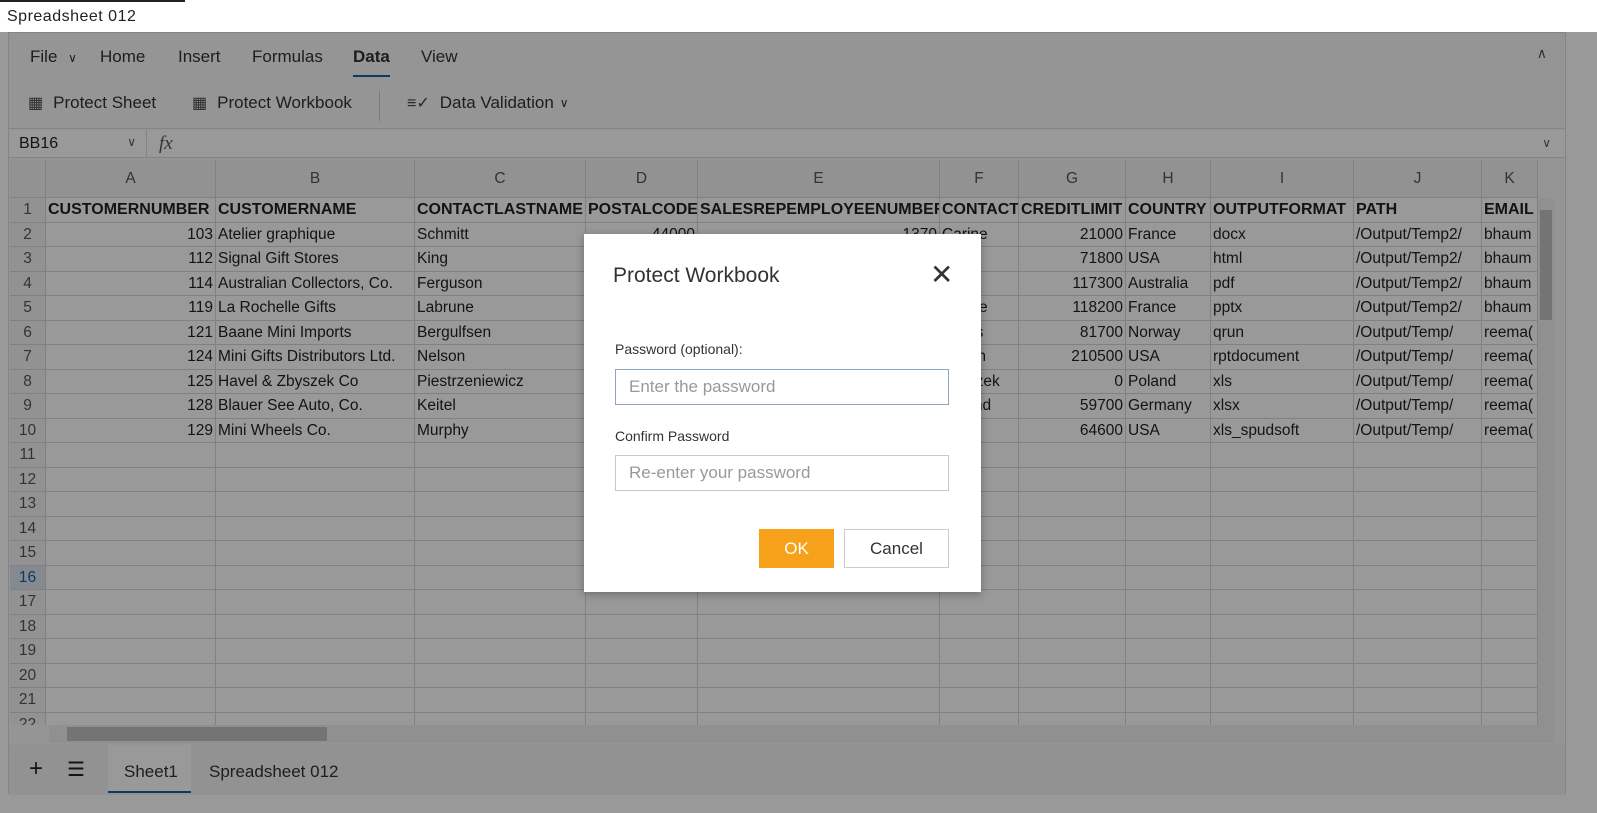 Image resolution: width=1597 pixels, height=813 pixels. What do you see at coordinates (696, 275) in the screenshot?
I see `dialog-title: Protect Workbook` at bounding box center [696, 275].